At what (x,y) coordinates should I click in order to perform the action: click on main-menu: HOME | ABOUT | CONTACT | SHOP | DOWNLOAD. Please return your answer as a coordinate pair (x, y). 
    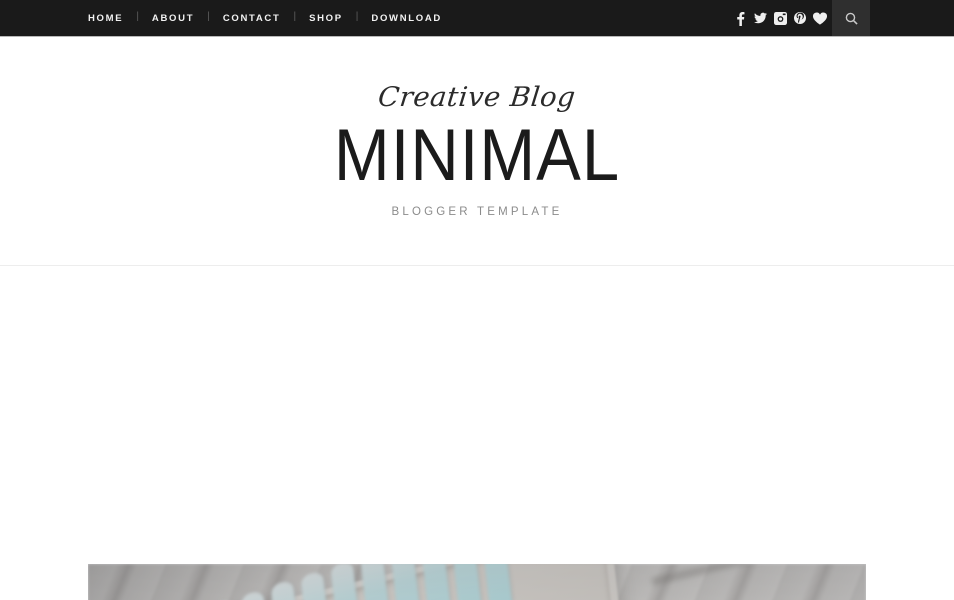
    Looking at the image, I should click on (265, 17).